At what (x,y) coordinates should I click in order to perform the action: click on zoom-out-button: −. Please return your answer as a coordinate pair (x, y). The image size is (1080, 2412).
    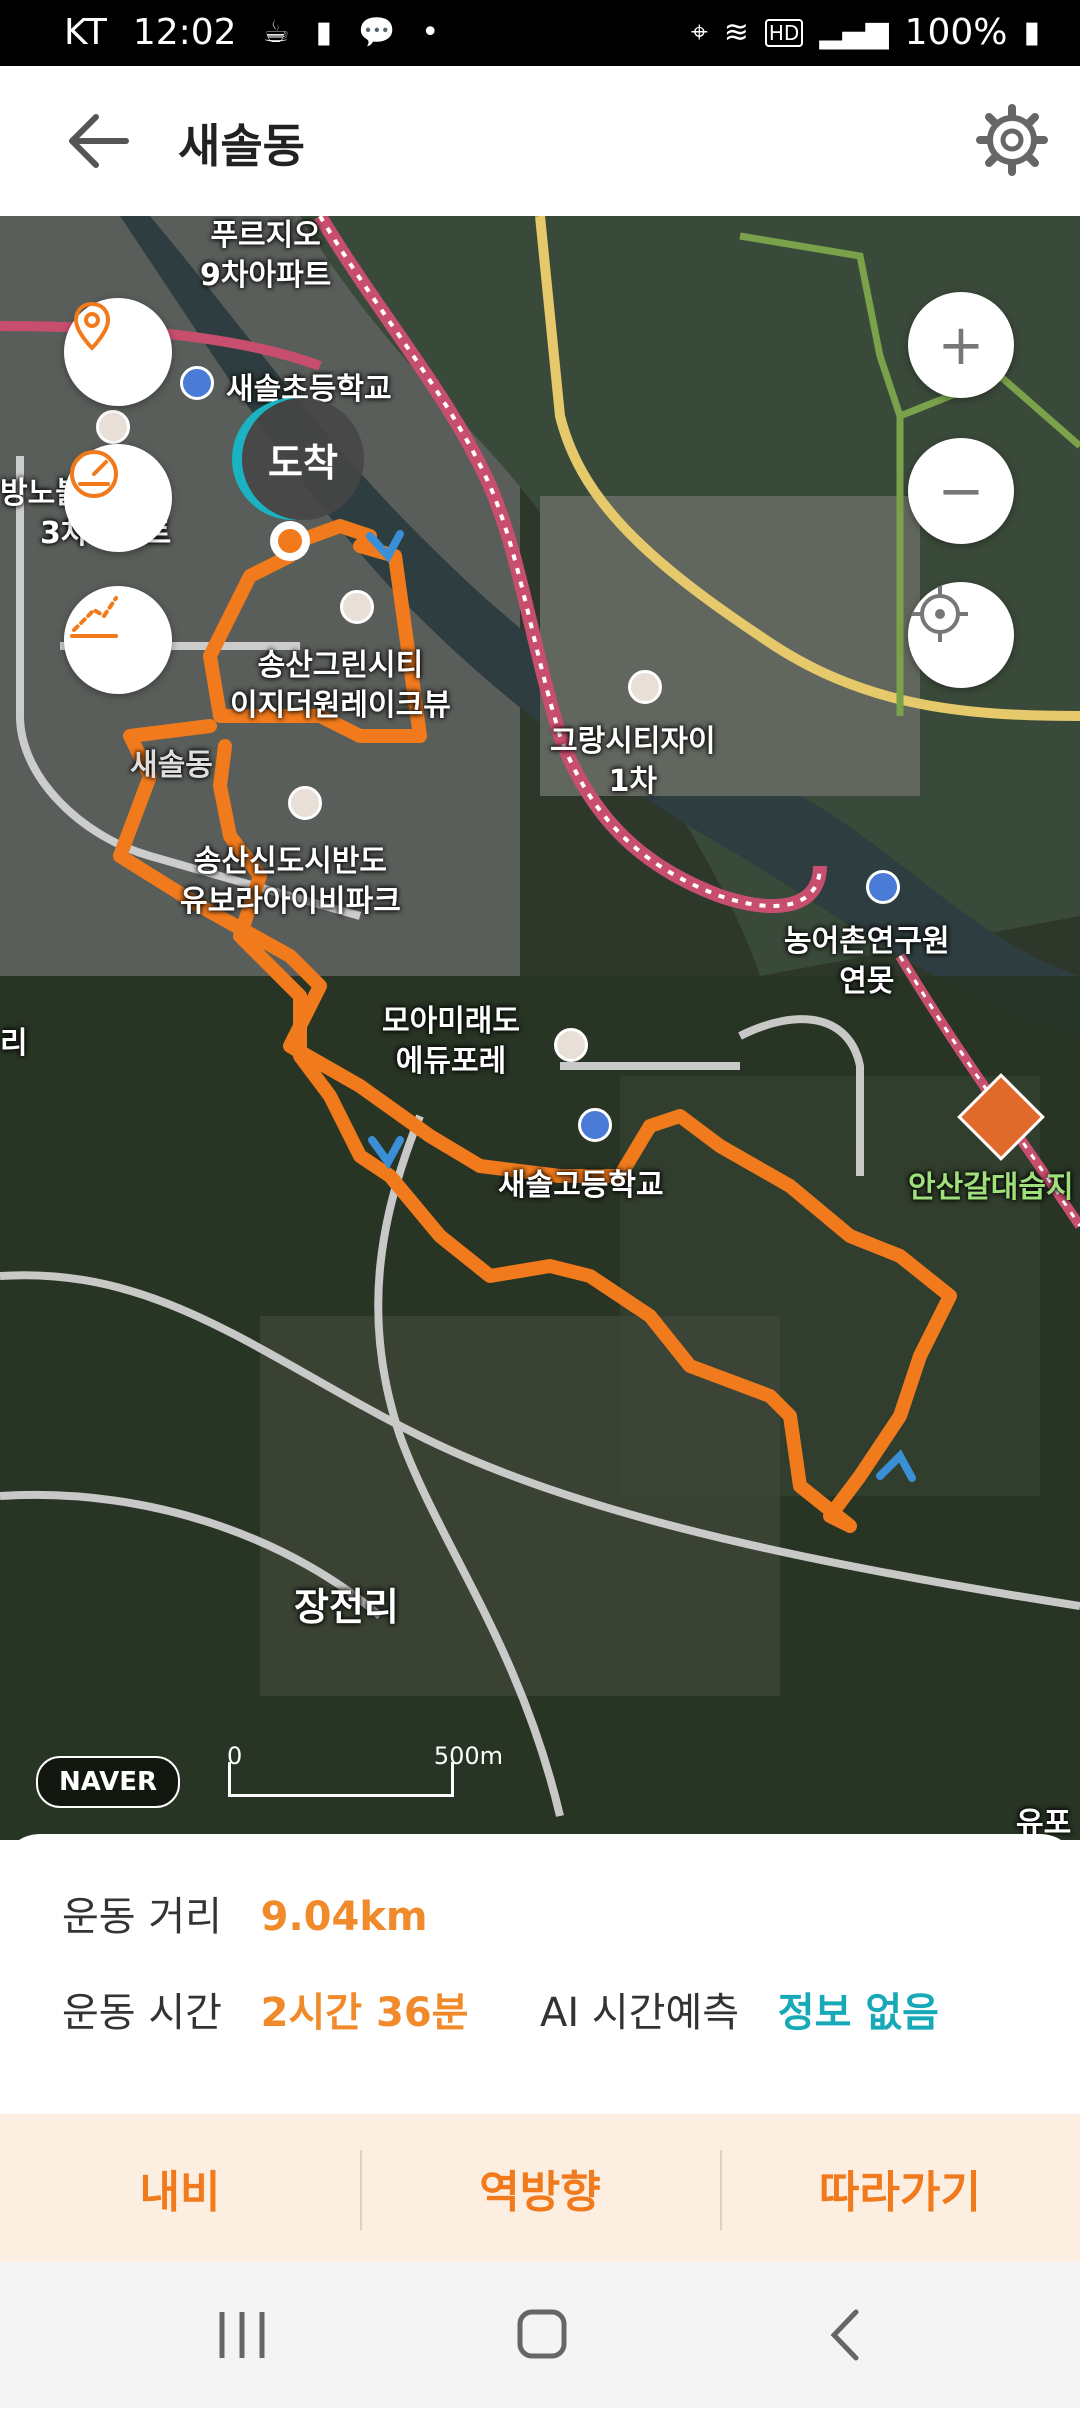
    Looking at the image, I should click on (961, 491).